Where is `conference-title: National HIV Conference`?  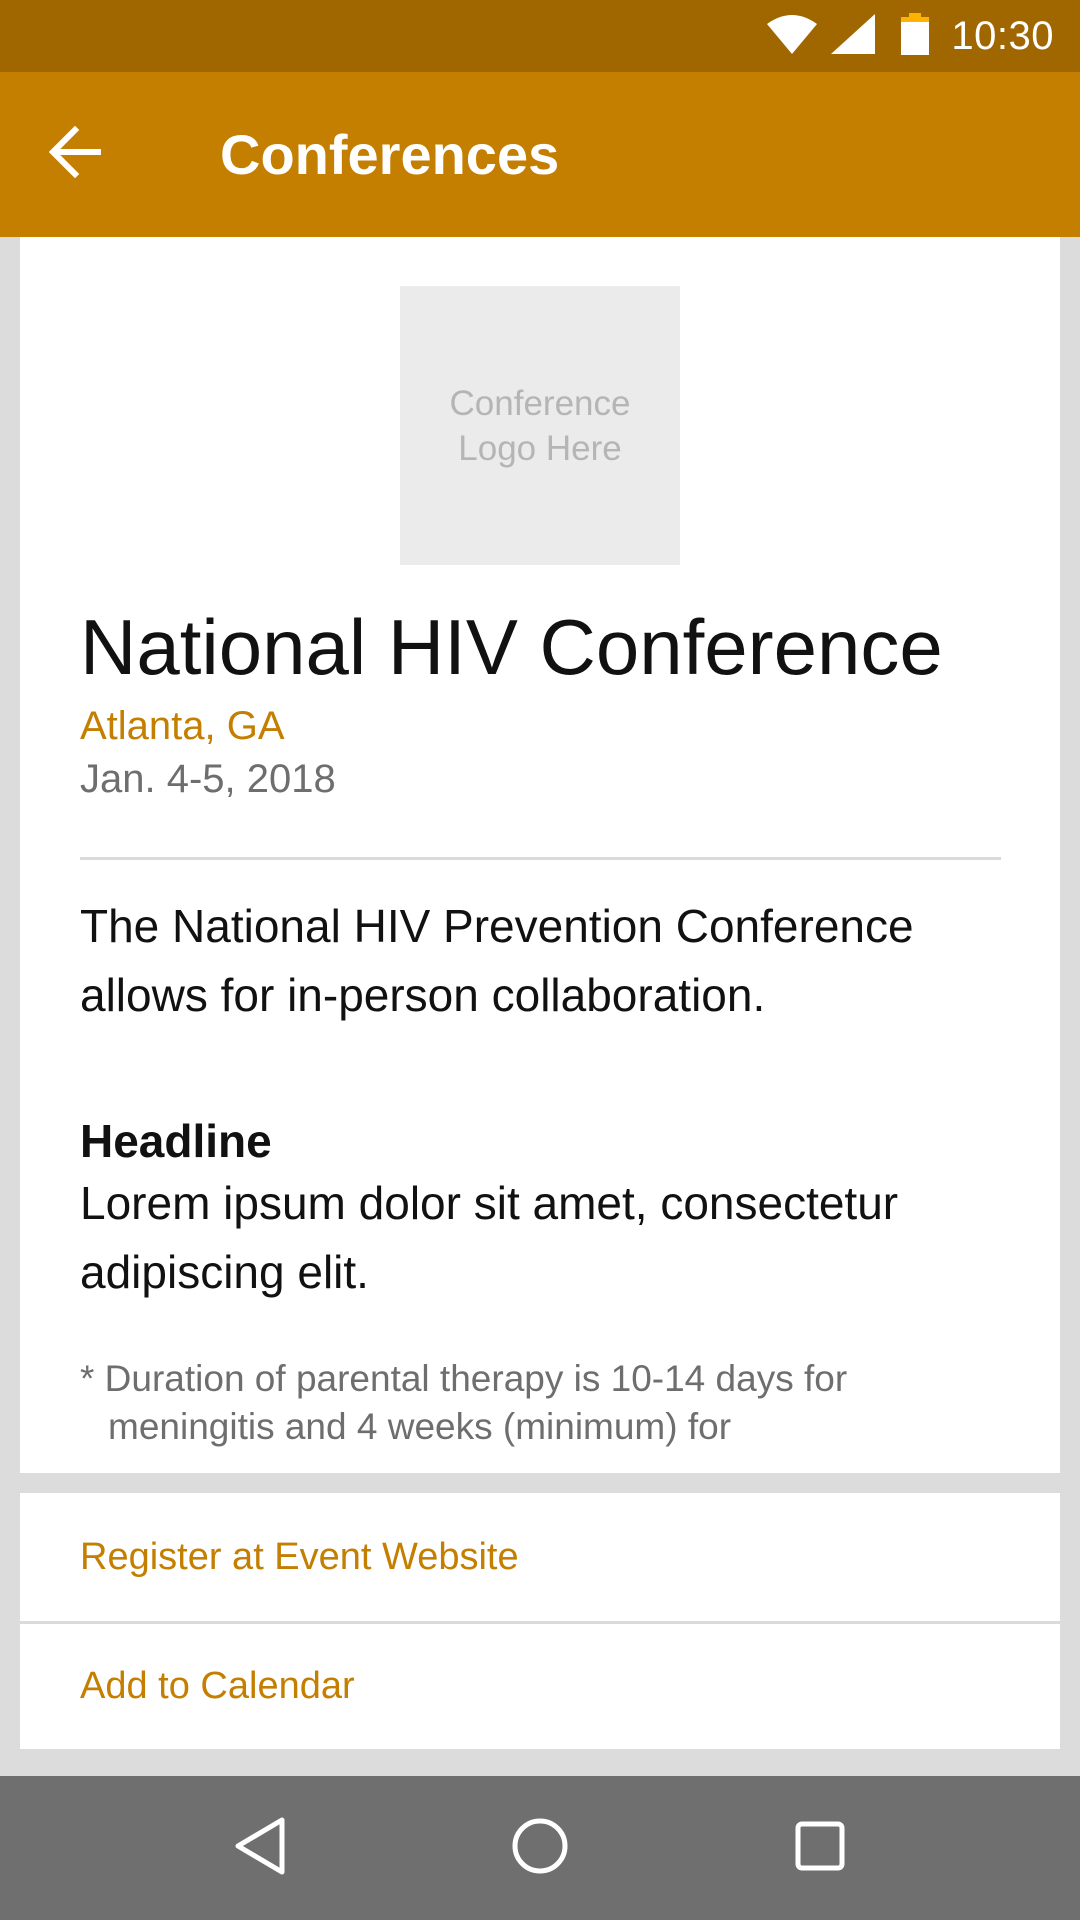
conference-title: National HIV Conference is located at coordinates (511, 647).